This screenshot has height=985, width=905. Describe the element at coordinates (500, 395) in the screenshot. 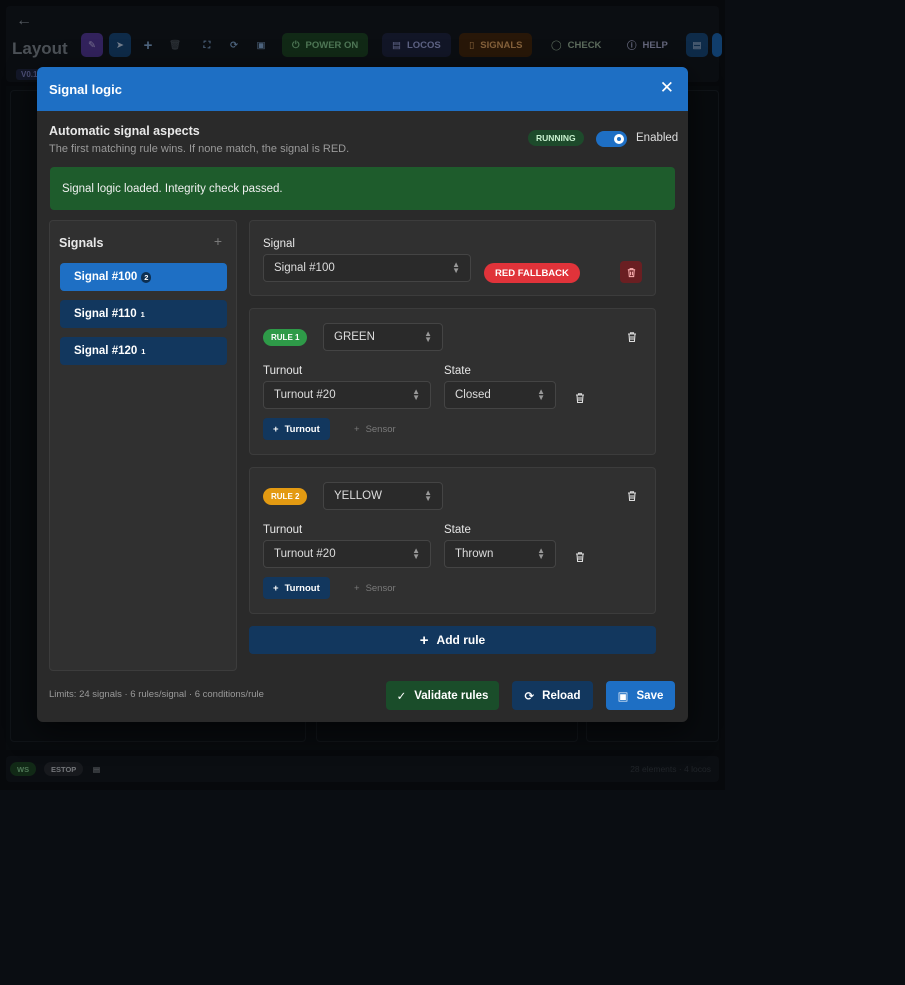

I see `state-select: Closed ▲ ▼` at that location.